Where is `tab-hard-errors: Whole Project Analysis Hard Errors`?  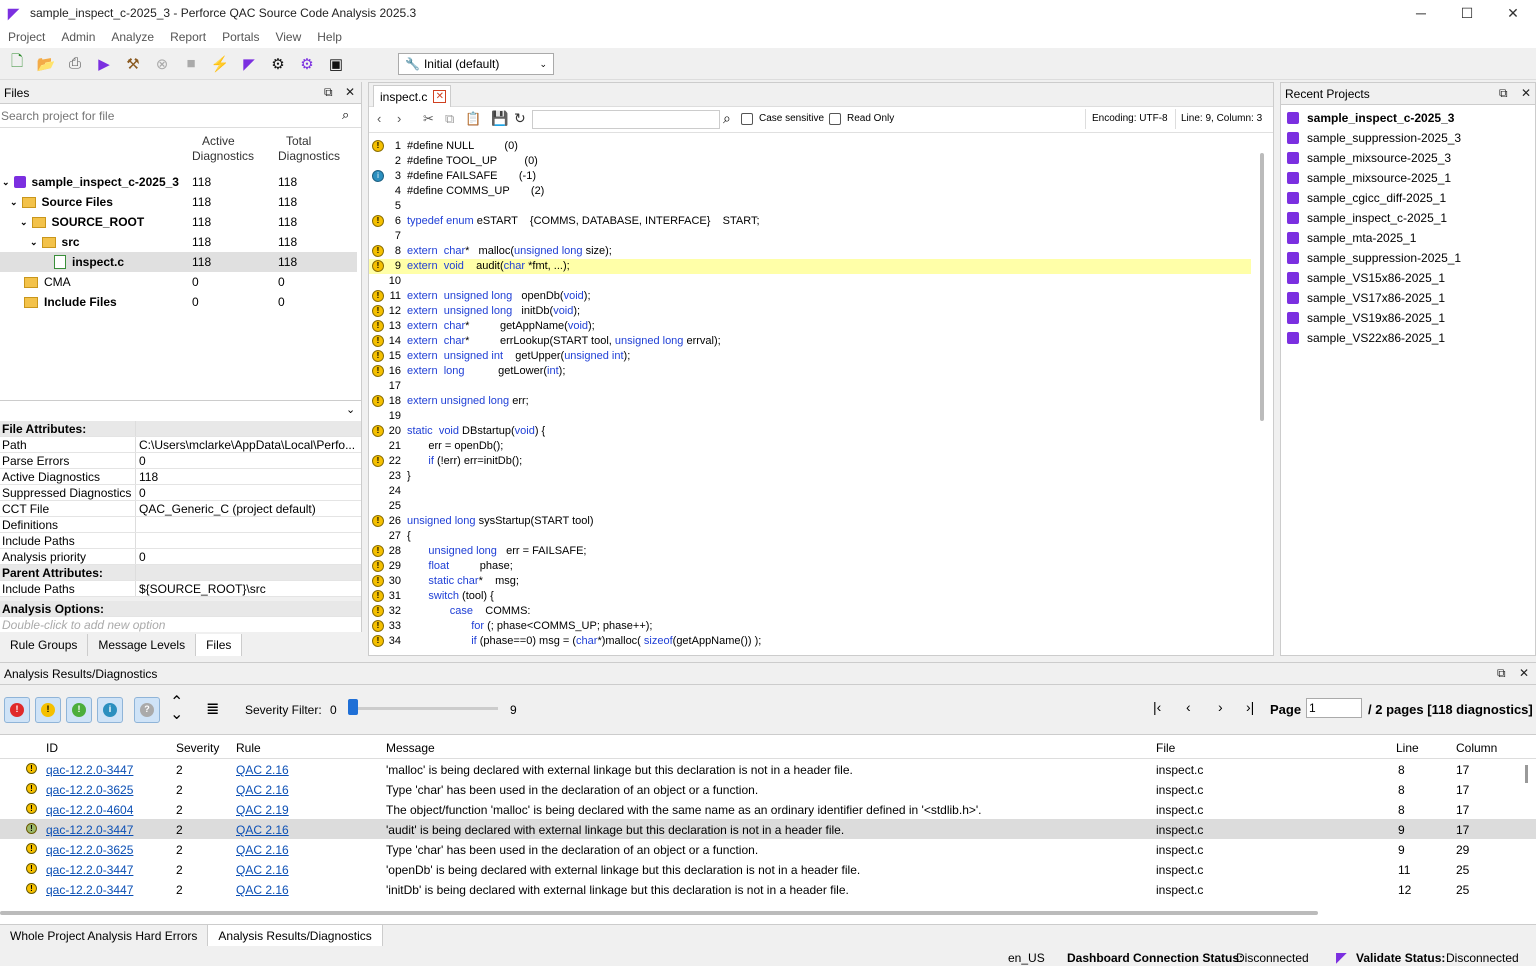 tab-hard-errors: Whole Project Analysis Hard Errors is located at coordinates (104, 936).